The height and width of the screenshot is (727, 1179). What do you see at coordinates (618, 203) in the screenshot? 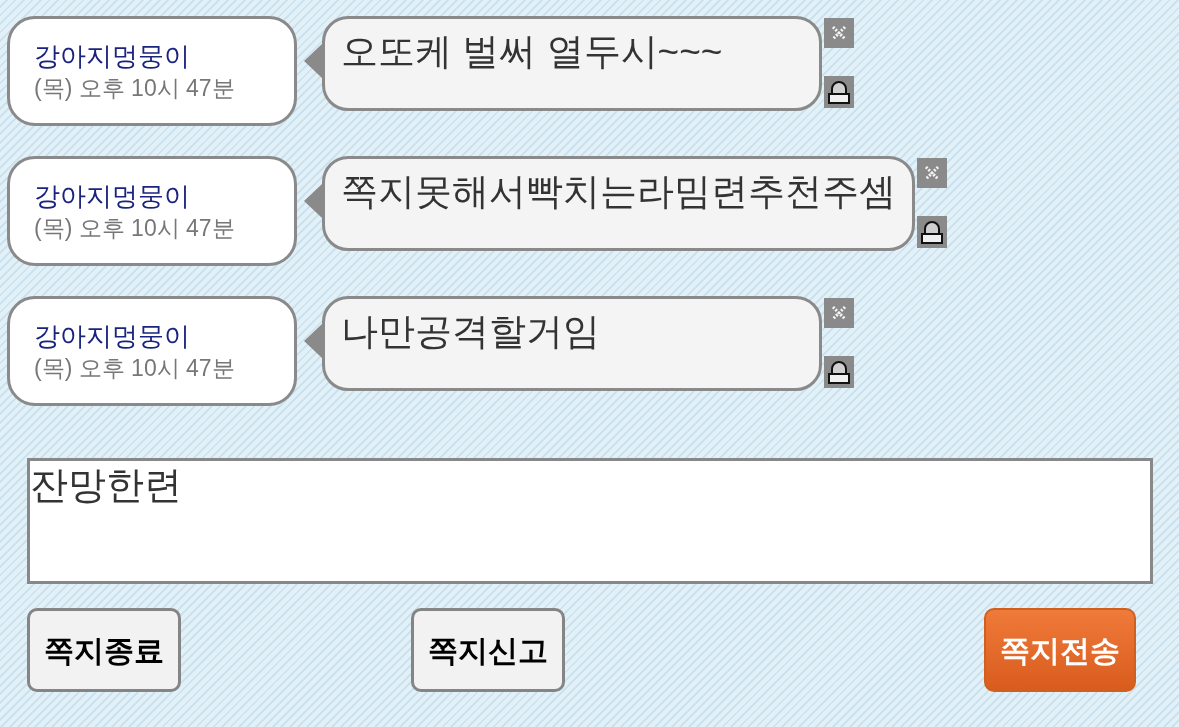
I see `message-bubble: 쪽지못해서빡치는라밈련추천주셈` at bounding box center [618, 203].